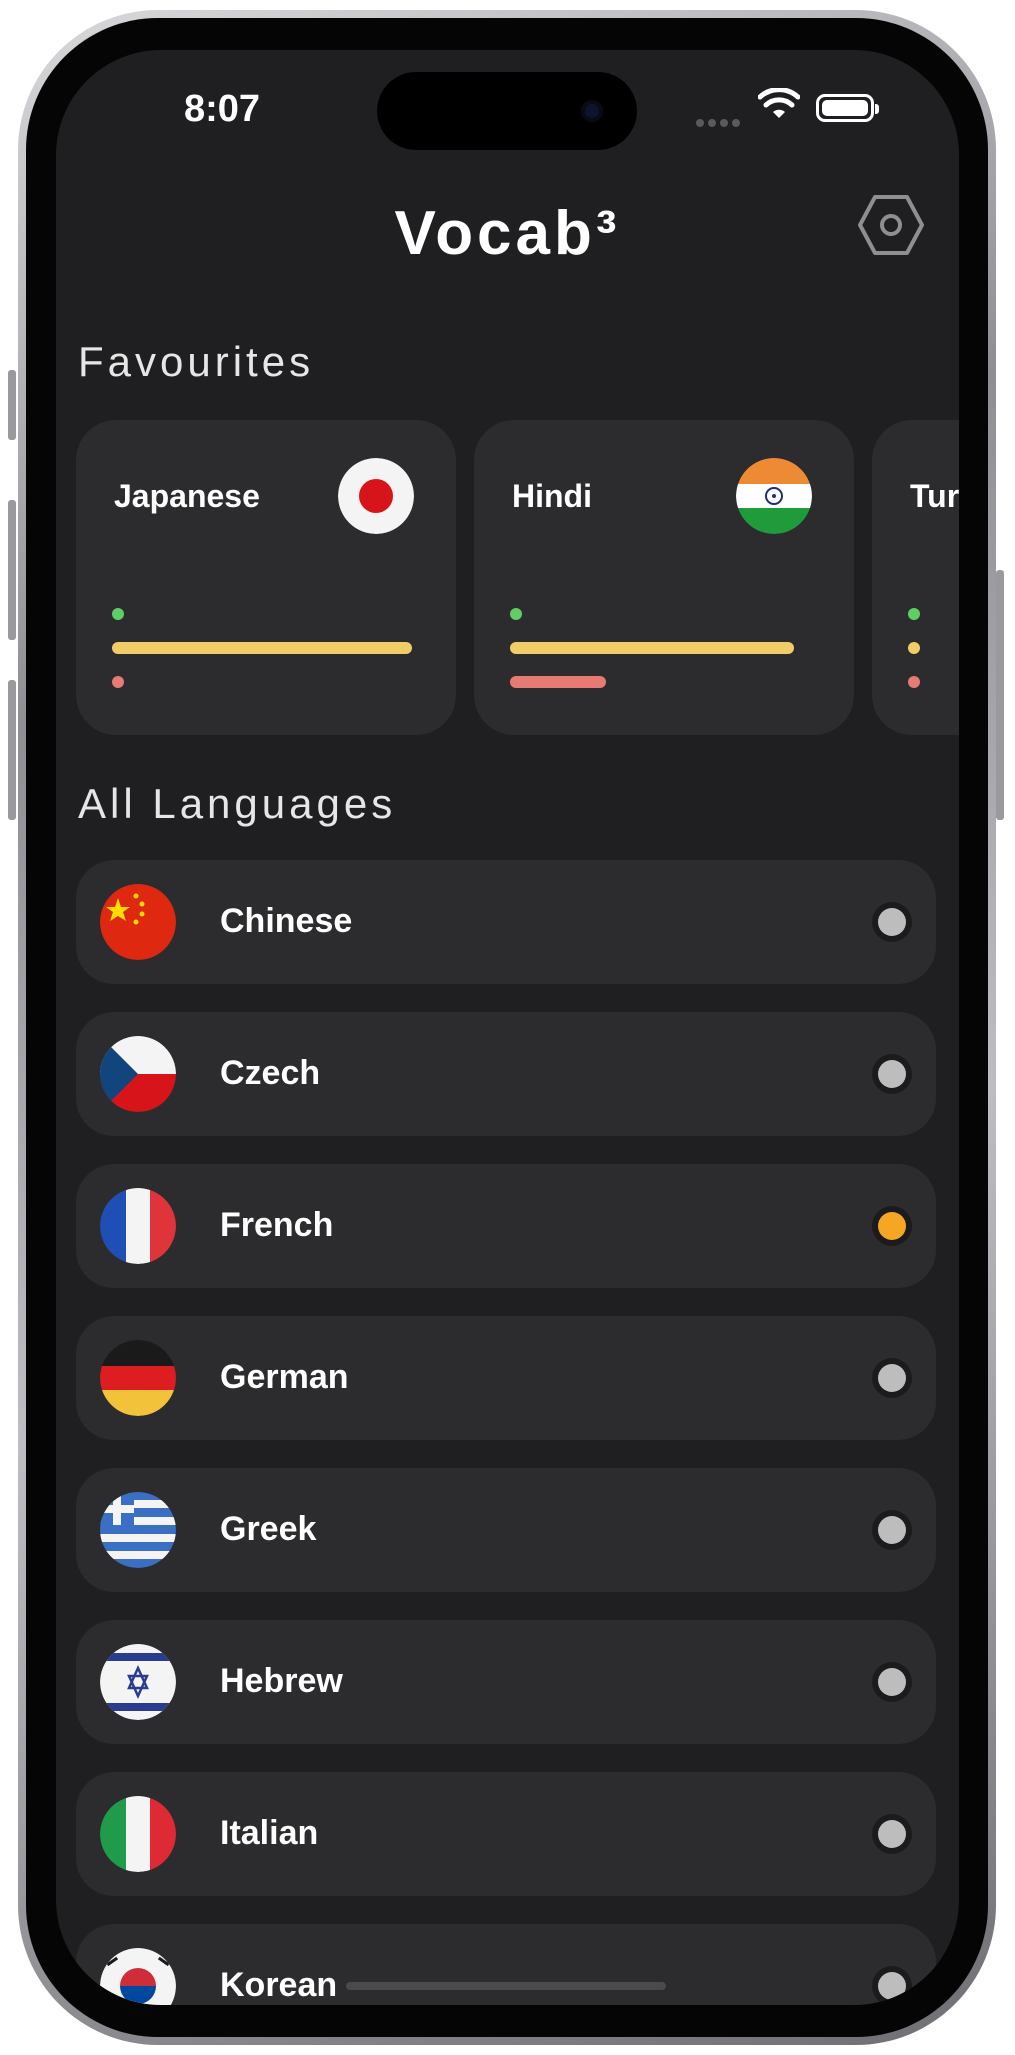  Describe the element at coordinates (12, 405) in the screenshot. I see `action-button` at that location.